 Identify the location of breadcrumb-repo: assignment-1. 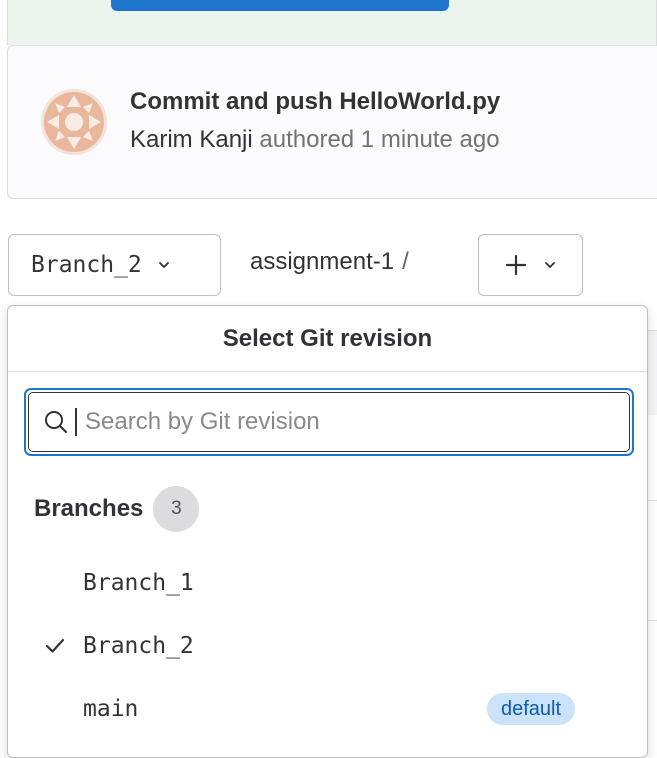
(322, 261).